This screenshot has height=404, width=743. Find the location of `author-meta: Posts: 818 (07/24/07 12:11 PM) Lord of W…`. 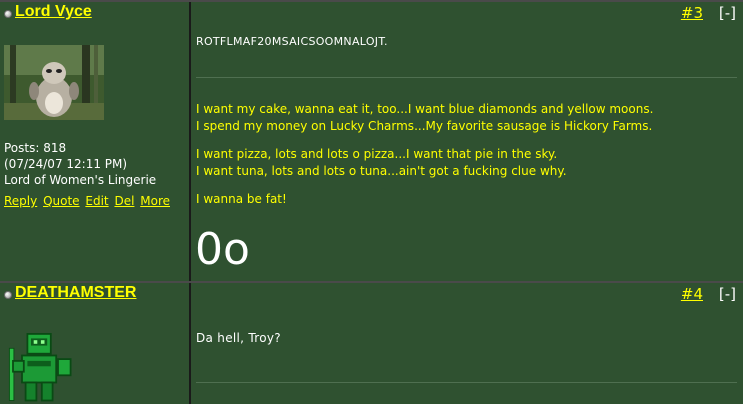

author-meta: Posts: 818 (07/24/07 12:11 PM) Lord of W… is located at coordinates (80, 164).